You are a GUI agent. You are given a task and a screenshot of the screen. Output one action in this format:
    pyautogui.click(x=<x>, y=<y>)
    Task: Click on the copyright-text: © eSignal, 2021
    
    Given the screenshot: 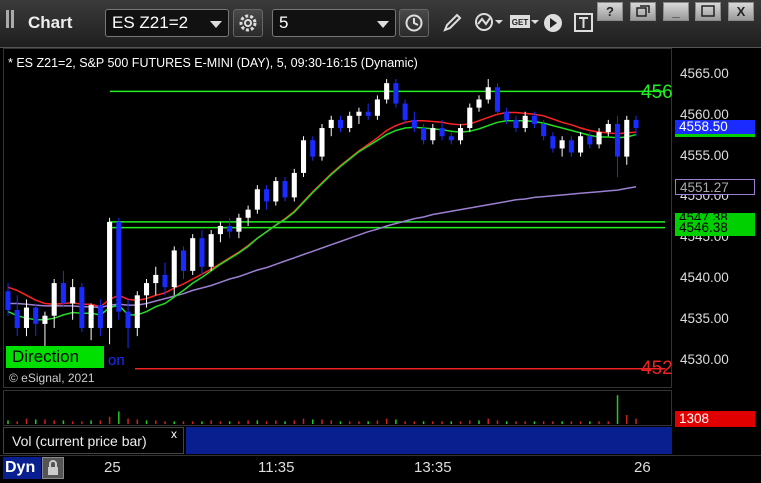 What is the action you would take?
    pyautogui.click(x=52, y=378)
    